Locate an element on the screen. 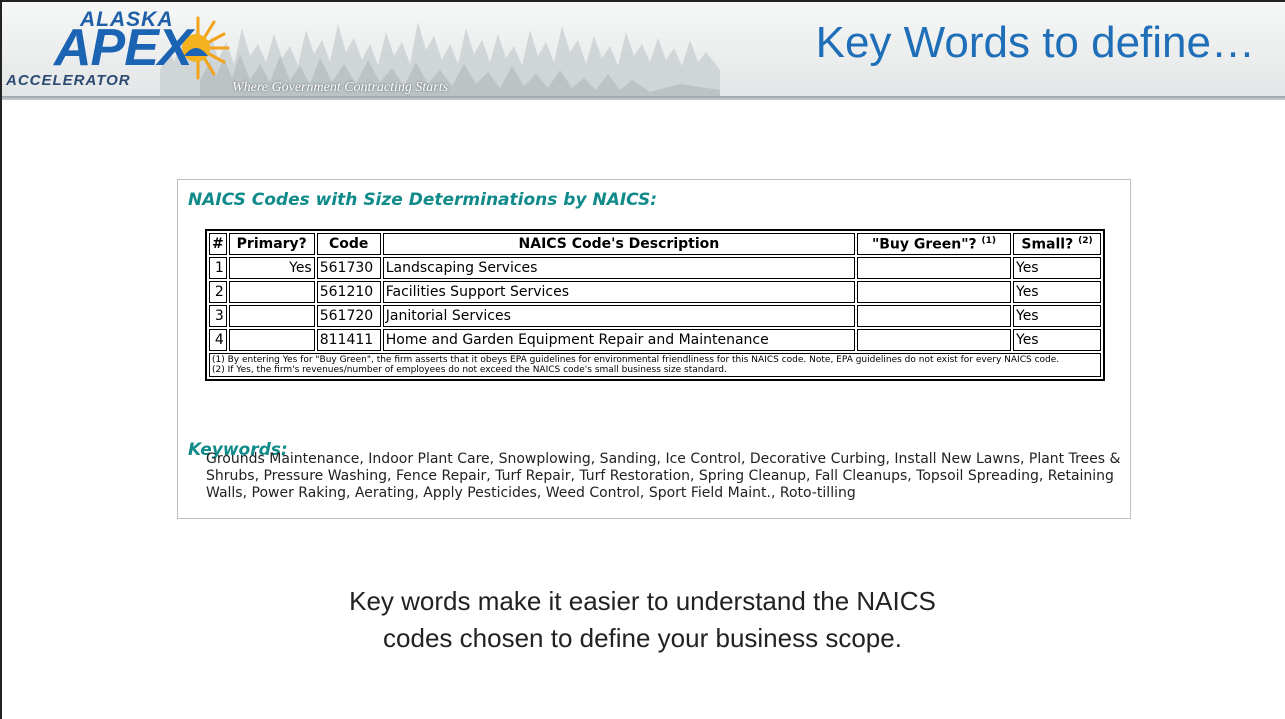 Image resolution: width=1285 pixels, height=719 pixels. row-description: Janitorial Services is located at coordinates (618, 316).